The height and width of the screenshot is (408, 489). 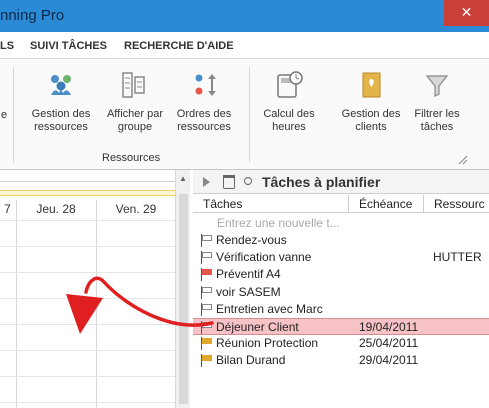 What do you see at coordinates (248, 274) in the screenshot?
I see `task-name: Préventif A4` at bounding box center [248, 274].